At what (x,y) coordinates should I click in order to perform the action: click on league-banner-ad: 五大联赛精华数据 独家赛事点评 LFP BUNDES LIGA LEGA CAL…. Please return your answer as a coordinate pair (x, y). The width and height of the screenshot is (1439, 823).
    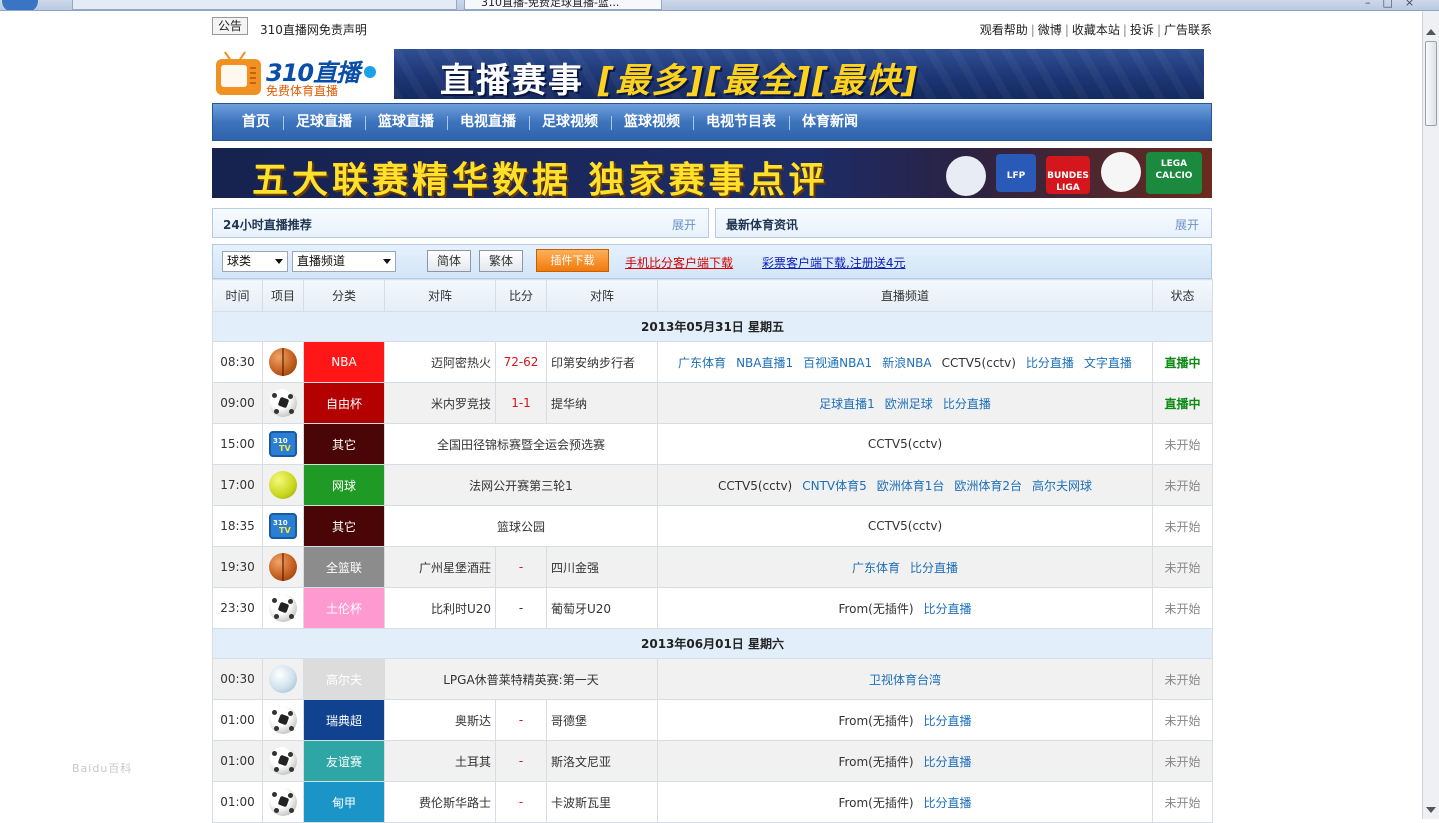
    Looking at the image, I should click on (712, 173).